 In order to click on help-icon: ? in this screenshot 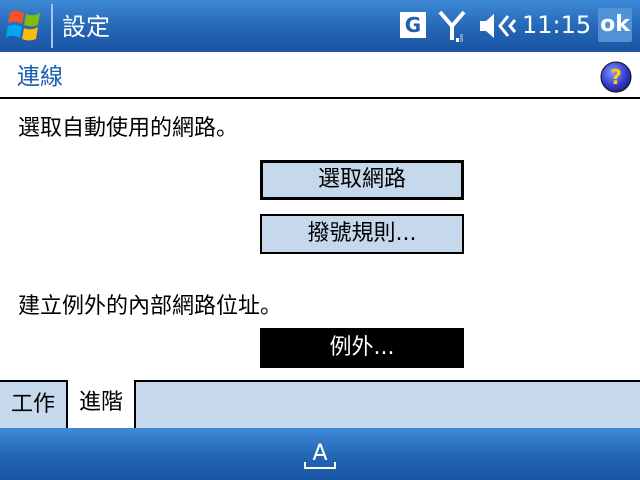, I will do `click(616, 77)`.